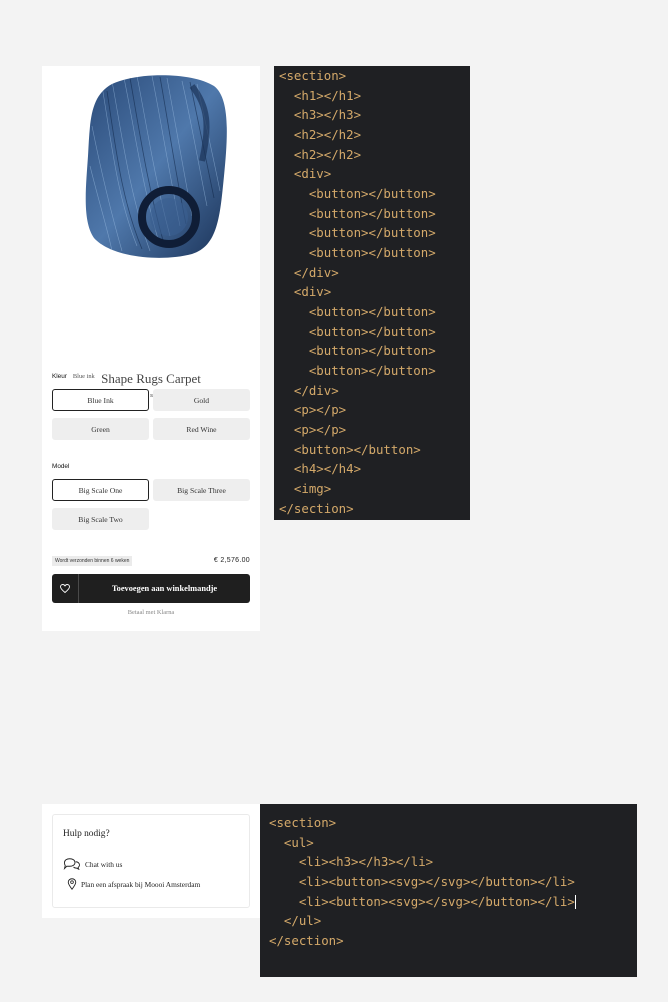  I want to click on chat-label: Chat with us, so click(104, 864).